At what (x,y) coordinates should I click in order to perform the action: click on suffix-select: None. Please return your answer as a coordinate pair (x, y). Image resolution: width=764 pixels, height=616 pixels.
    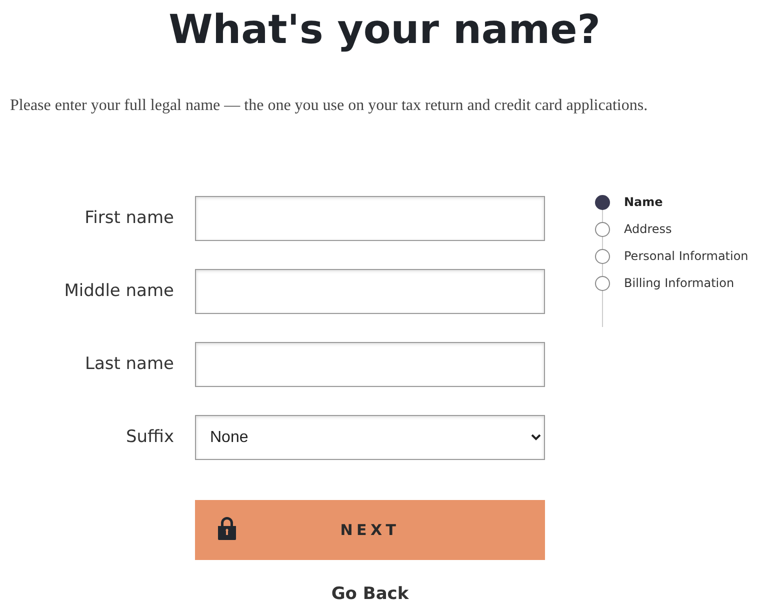
    Looking at the image, I should click on (370, 437).